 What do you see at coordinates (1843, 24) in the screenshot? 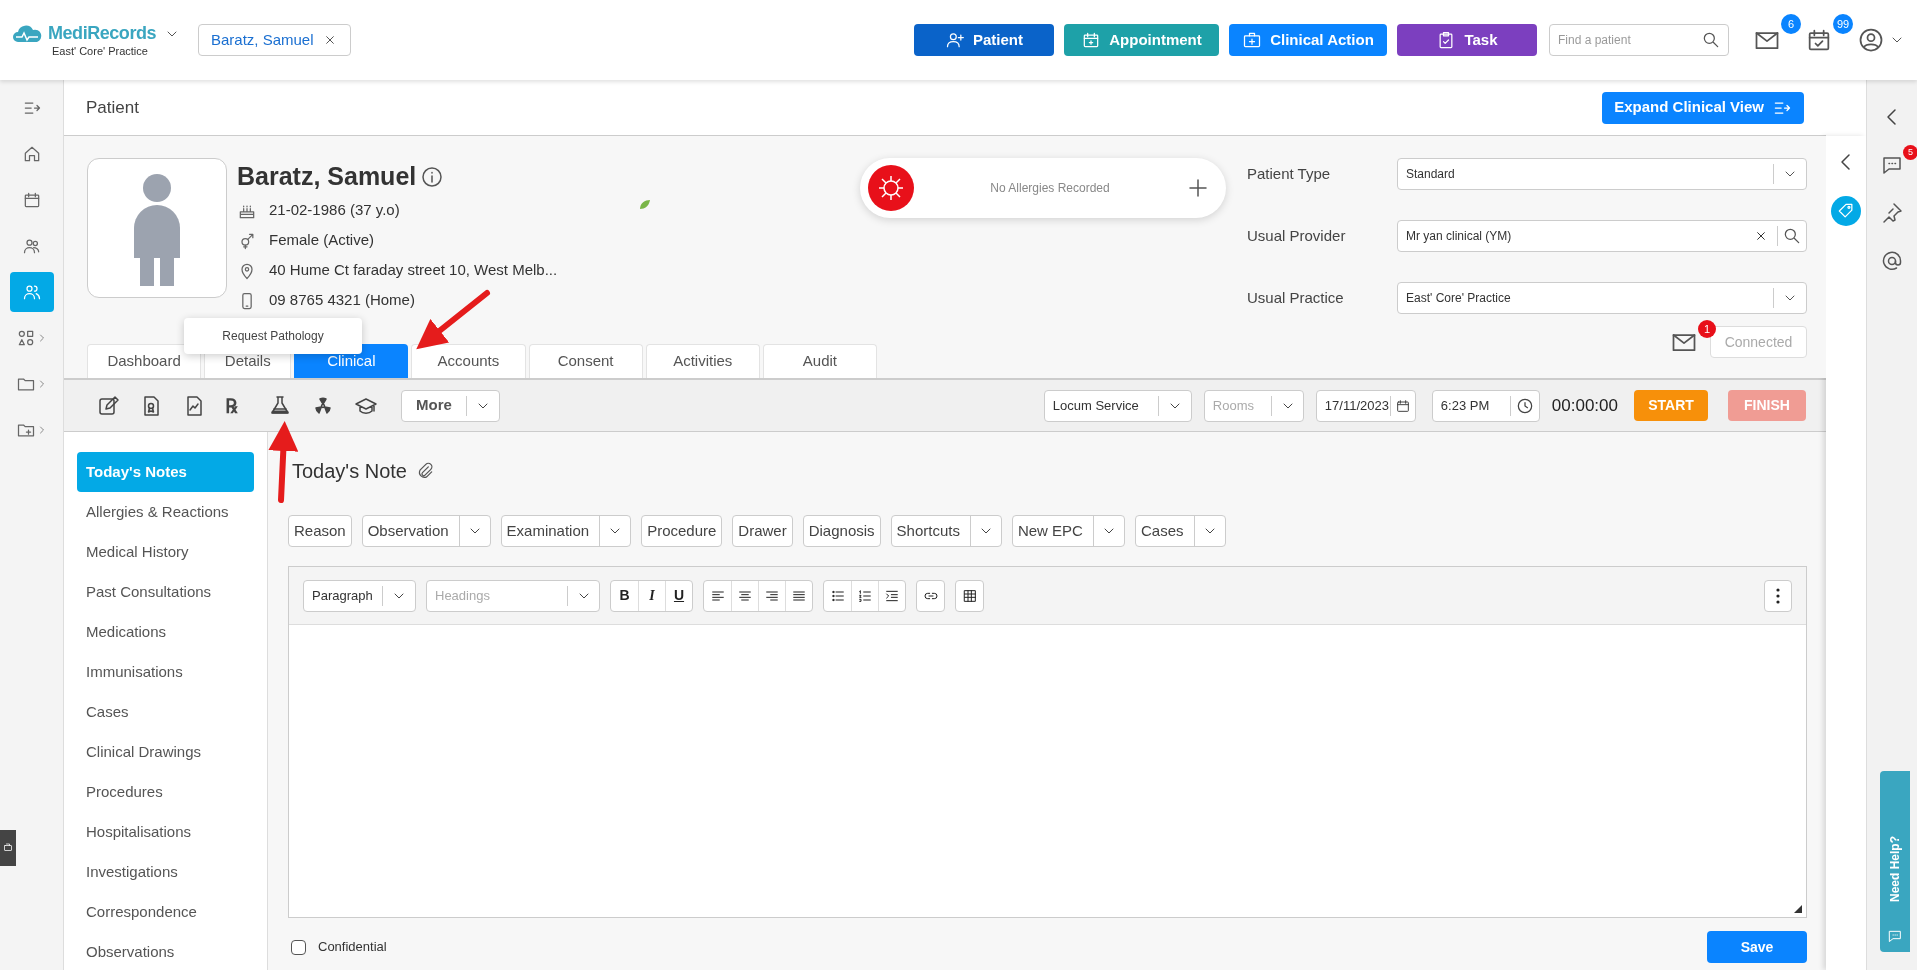
I see `count-badge: 99` at bounding box center [1843, 24].